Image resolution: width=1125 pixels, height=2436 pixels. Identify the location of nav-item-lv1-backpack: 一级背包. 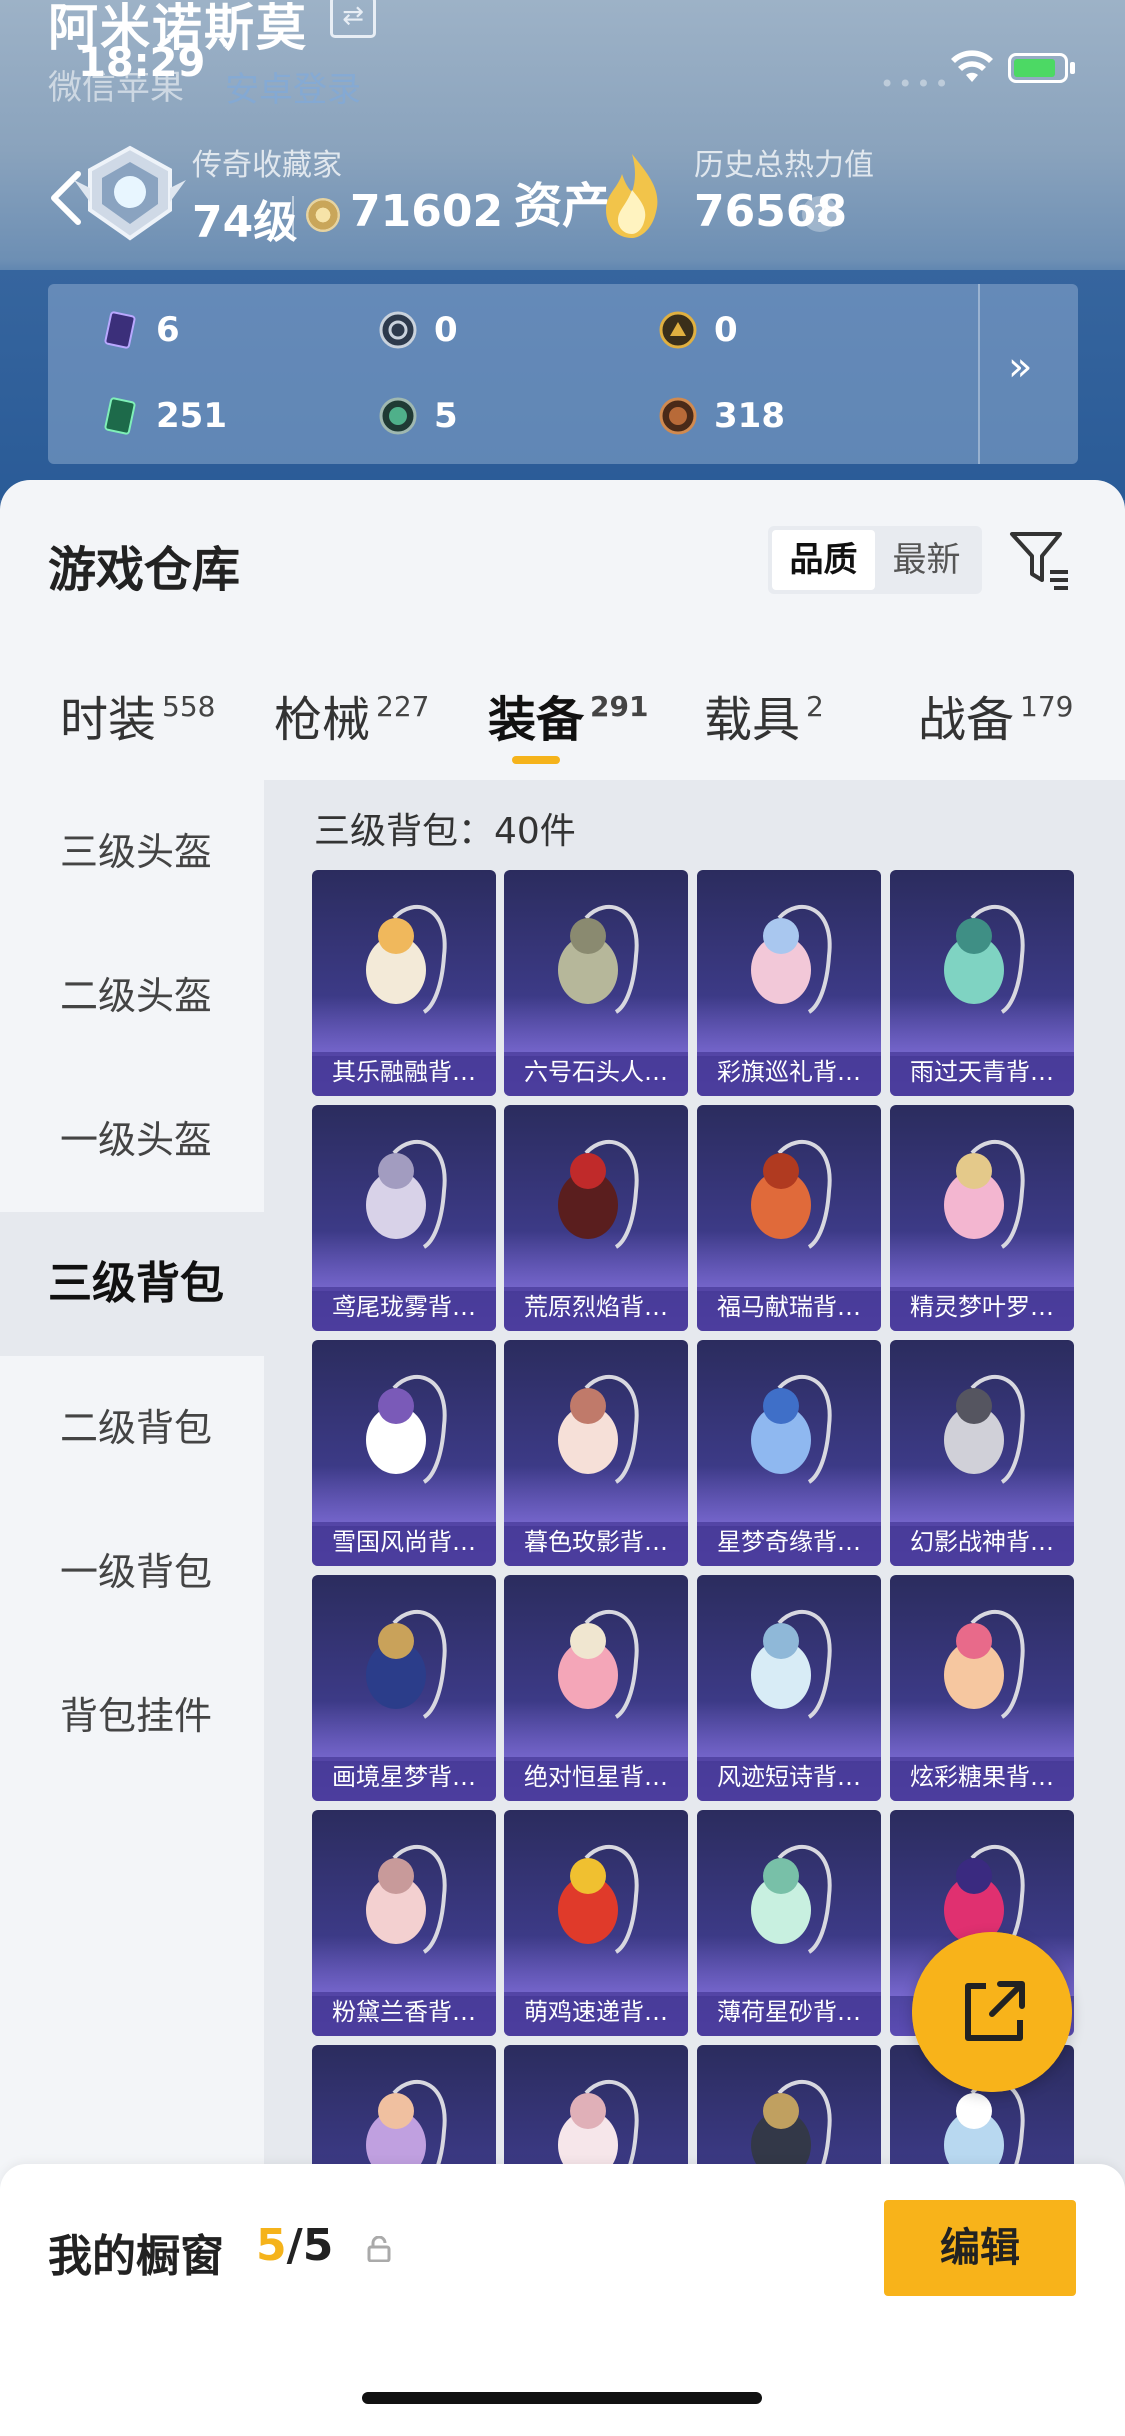
(132, 1572).